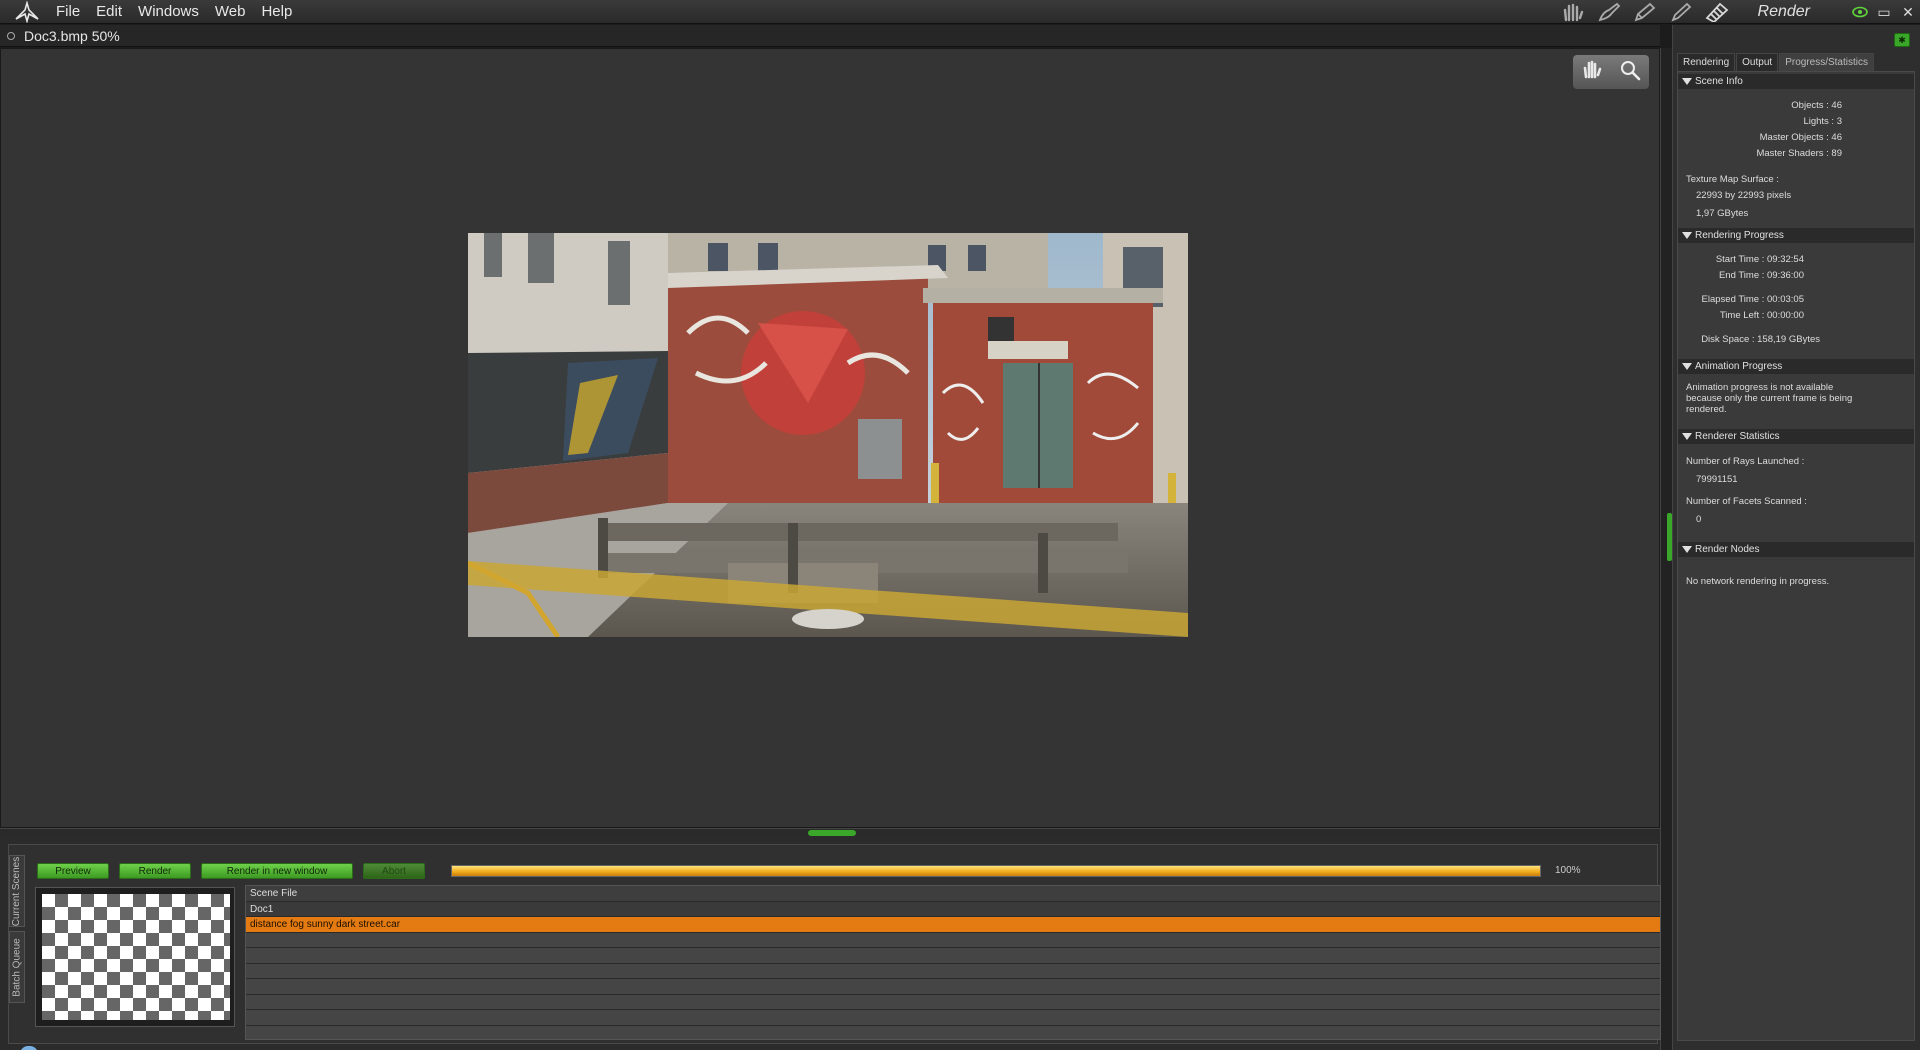 The width and height of the screenshot is (1920, 1050). What do you see at coordinates (1759, 259) in the screenshot?
I see `stat-start-time: Start Time : 09:32:54` at bounding box center [1759, 259].